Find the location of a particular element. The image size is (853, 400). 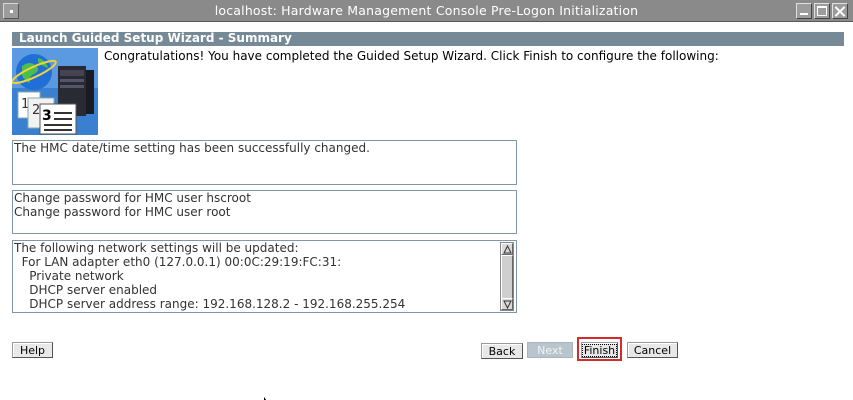

vertical-scrollbar is located at coordinates (507, 276).